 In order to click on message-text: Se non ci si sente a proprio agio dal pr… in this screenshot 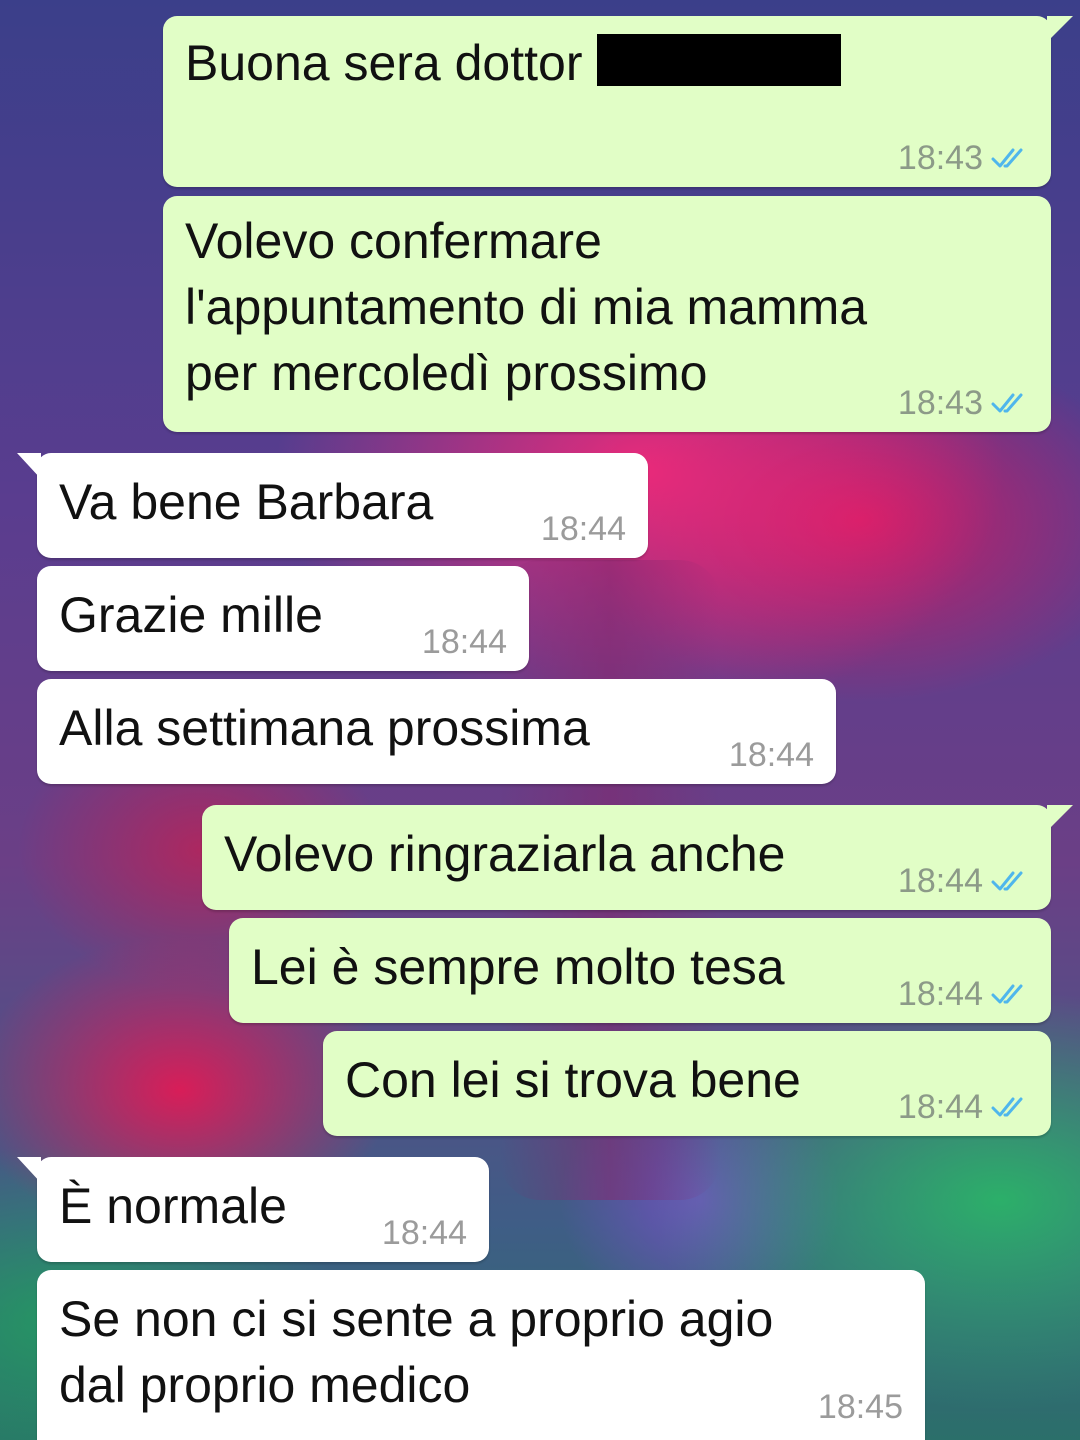, I will do `click(416, 1352)`.